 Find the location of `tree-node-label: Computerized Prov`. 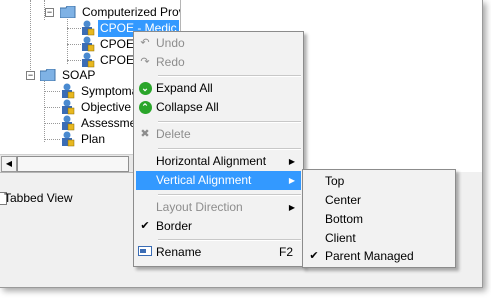

tree-node-label: Computerized Prov is located at coordinates (131, 12).